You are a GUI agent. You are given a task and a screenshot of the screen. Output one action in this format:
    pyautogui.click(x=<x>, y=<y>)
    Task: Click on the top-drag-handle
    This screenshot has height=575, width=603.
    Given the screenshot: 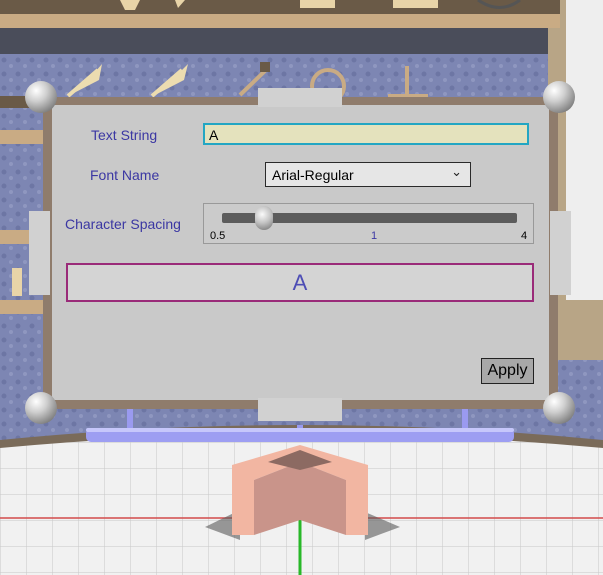 What is the action you would take?
    pyautogui.click(x=300, y=97)
    